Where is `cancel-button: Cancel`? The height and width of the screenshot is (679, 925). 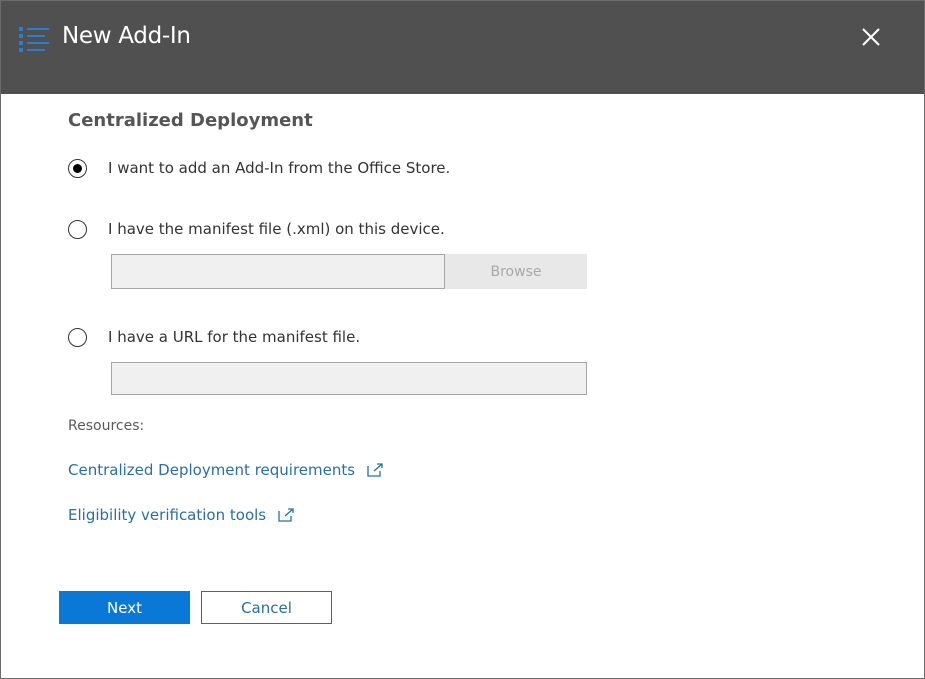 cancel-button: Cancel is located at coordinates (266, 607).